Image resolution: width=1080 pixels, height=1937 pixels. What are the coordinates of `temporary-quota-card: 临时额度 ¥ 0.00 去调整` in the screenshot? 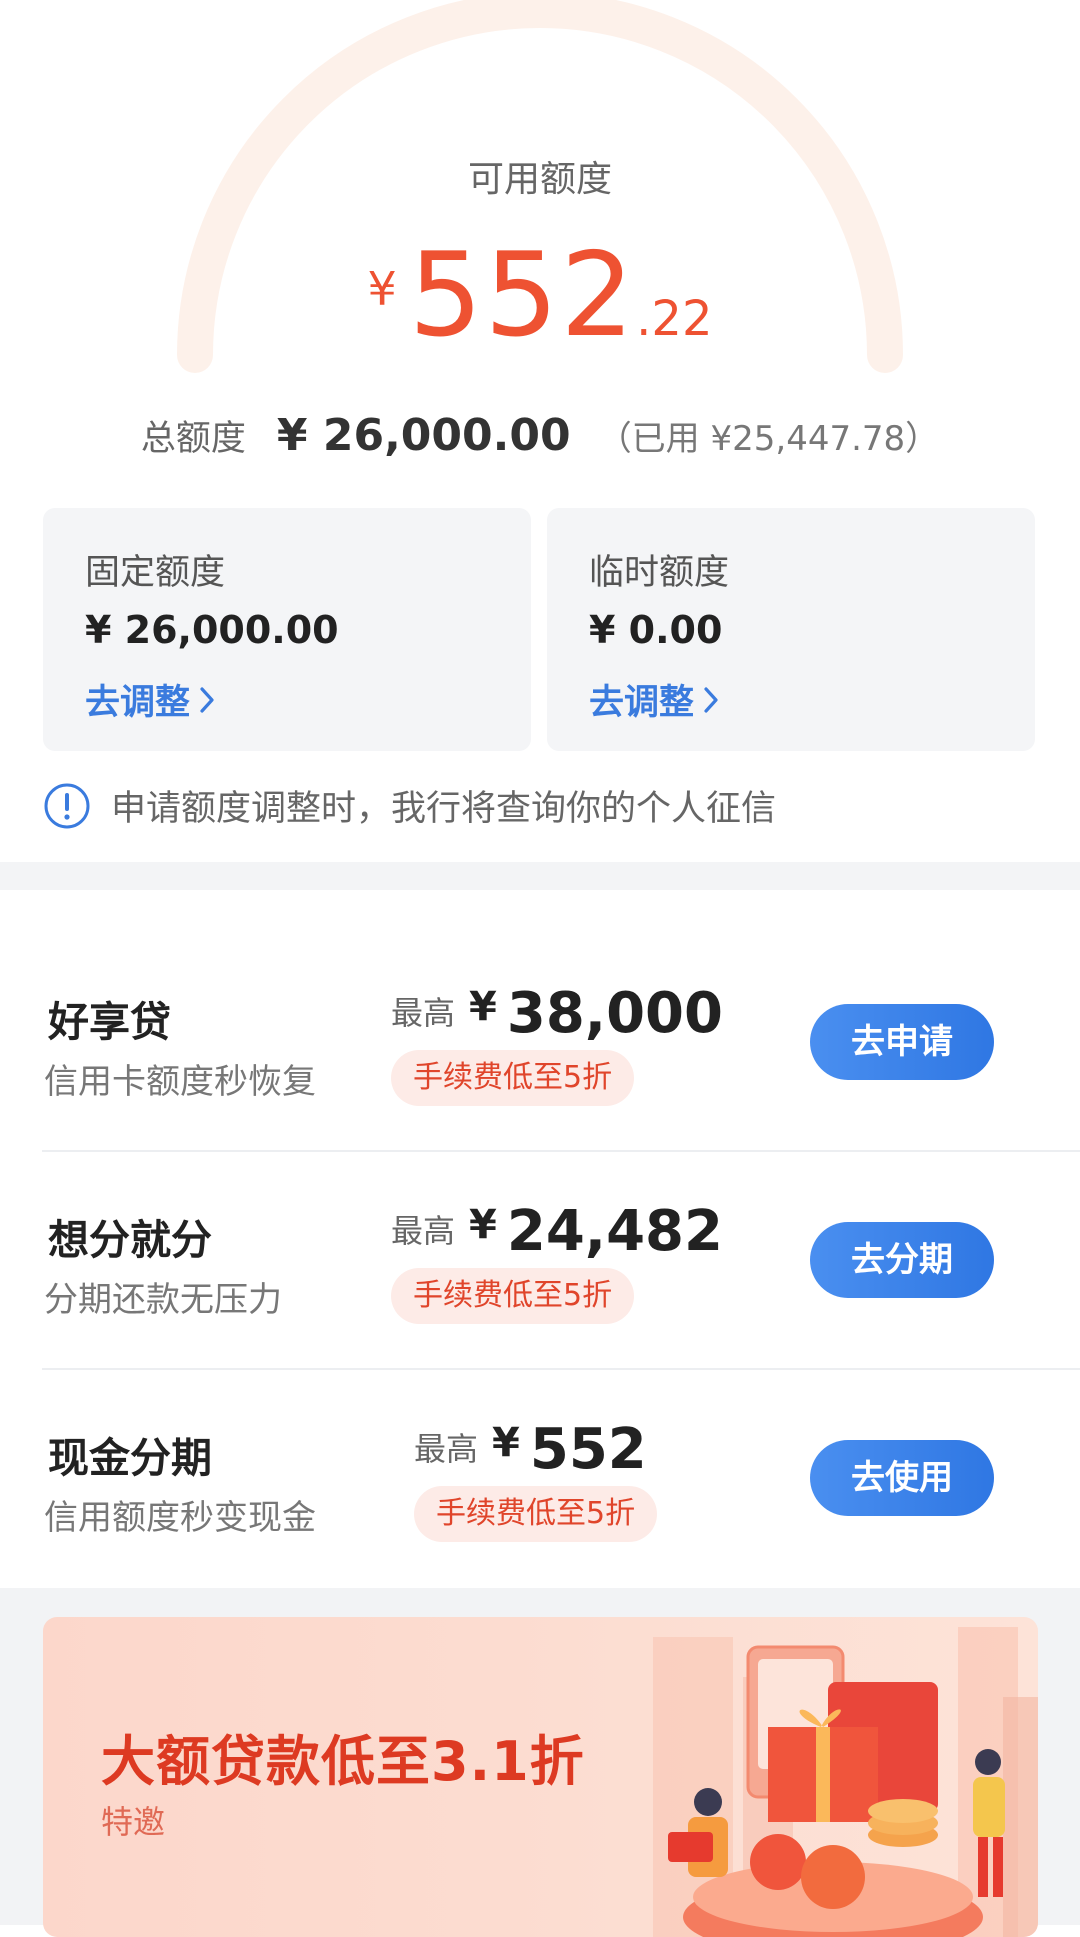 It's located at (791, 629).